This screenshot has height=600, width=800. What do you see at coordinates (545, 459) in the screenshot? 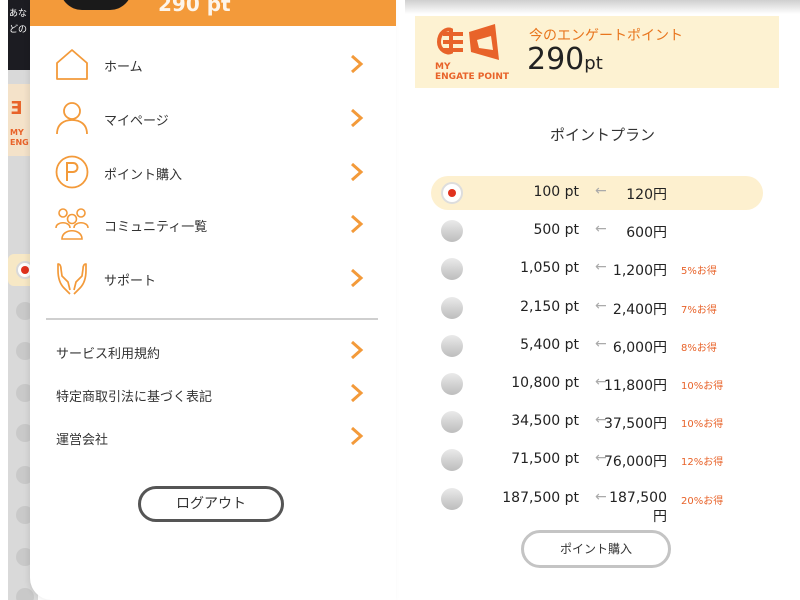
I see `plan-points: 71,500 pt` at bounding box center [545, 459].